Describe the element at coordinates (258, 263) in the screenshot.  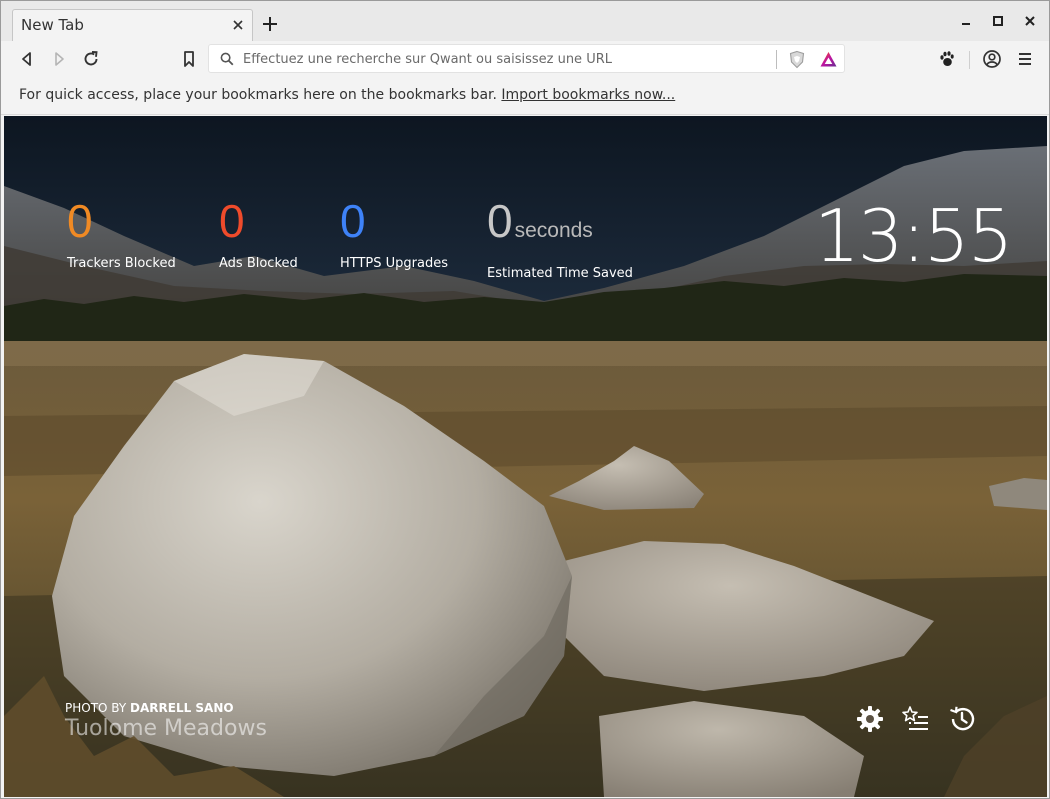
I see `ads-blocked-label: Ads Blocked` at that location.